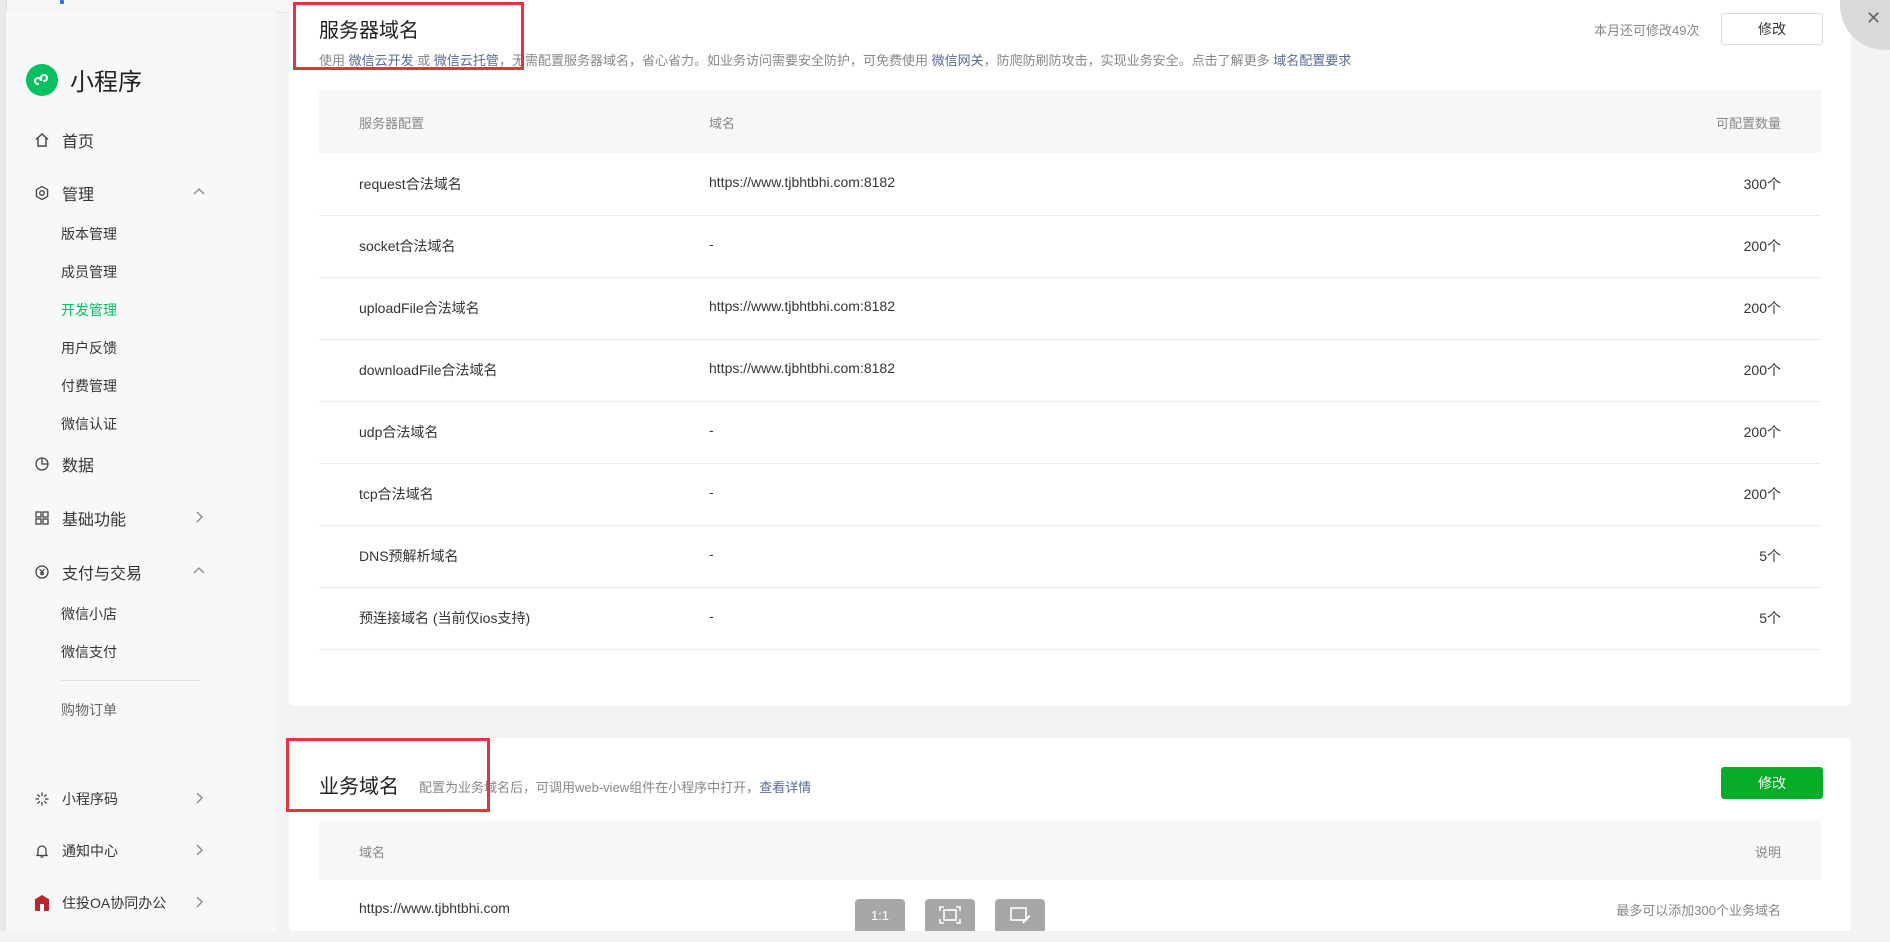 This screenshot has width=1890, height=942. Describe the element at coordinates (1767, 852) in the screenshot. I see `header-note: 说明` at that location.